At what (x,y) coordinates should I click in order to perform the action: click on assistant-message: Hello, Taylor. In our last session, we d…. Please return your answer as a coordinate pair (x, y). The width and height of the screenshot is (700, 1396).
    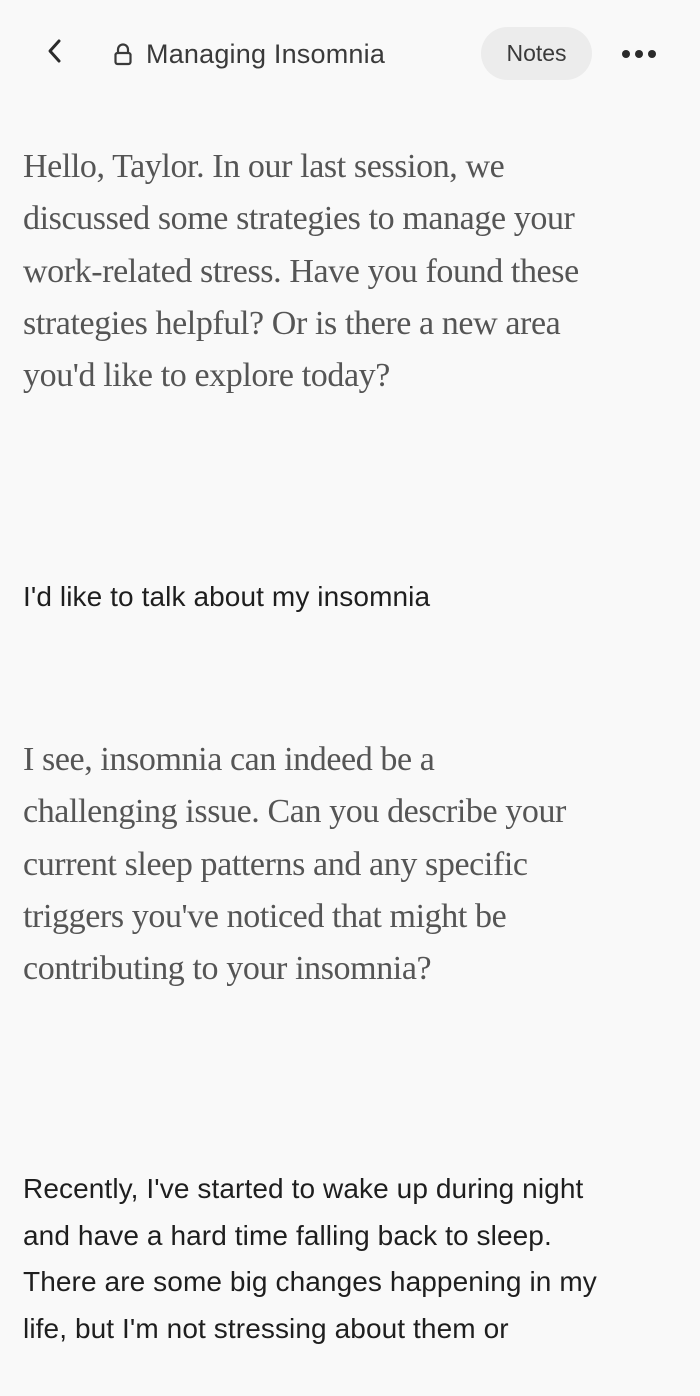
    Looking at the image, I should click on (301, 271).